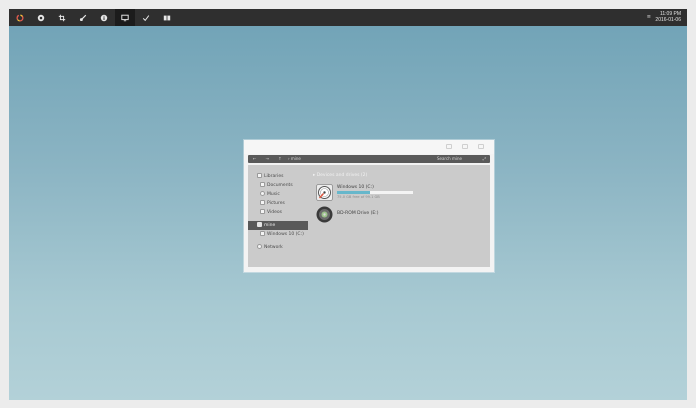 The height and width of the screenshot is (408, 696). I want to click on nav-item-drive-c: Windows 10 (C:), so click(284, 234).